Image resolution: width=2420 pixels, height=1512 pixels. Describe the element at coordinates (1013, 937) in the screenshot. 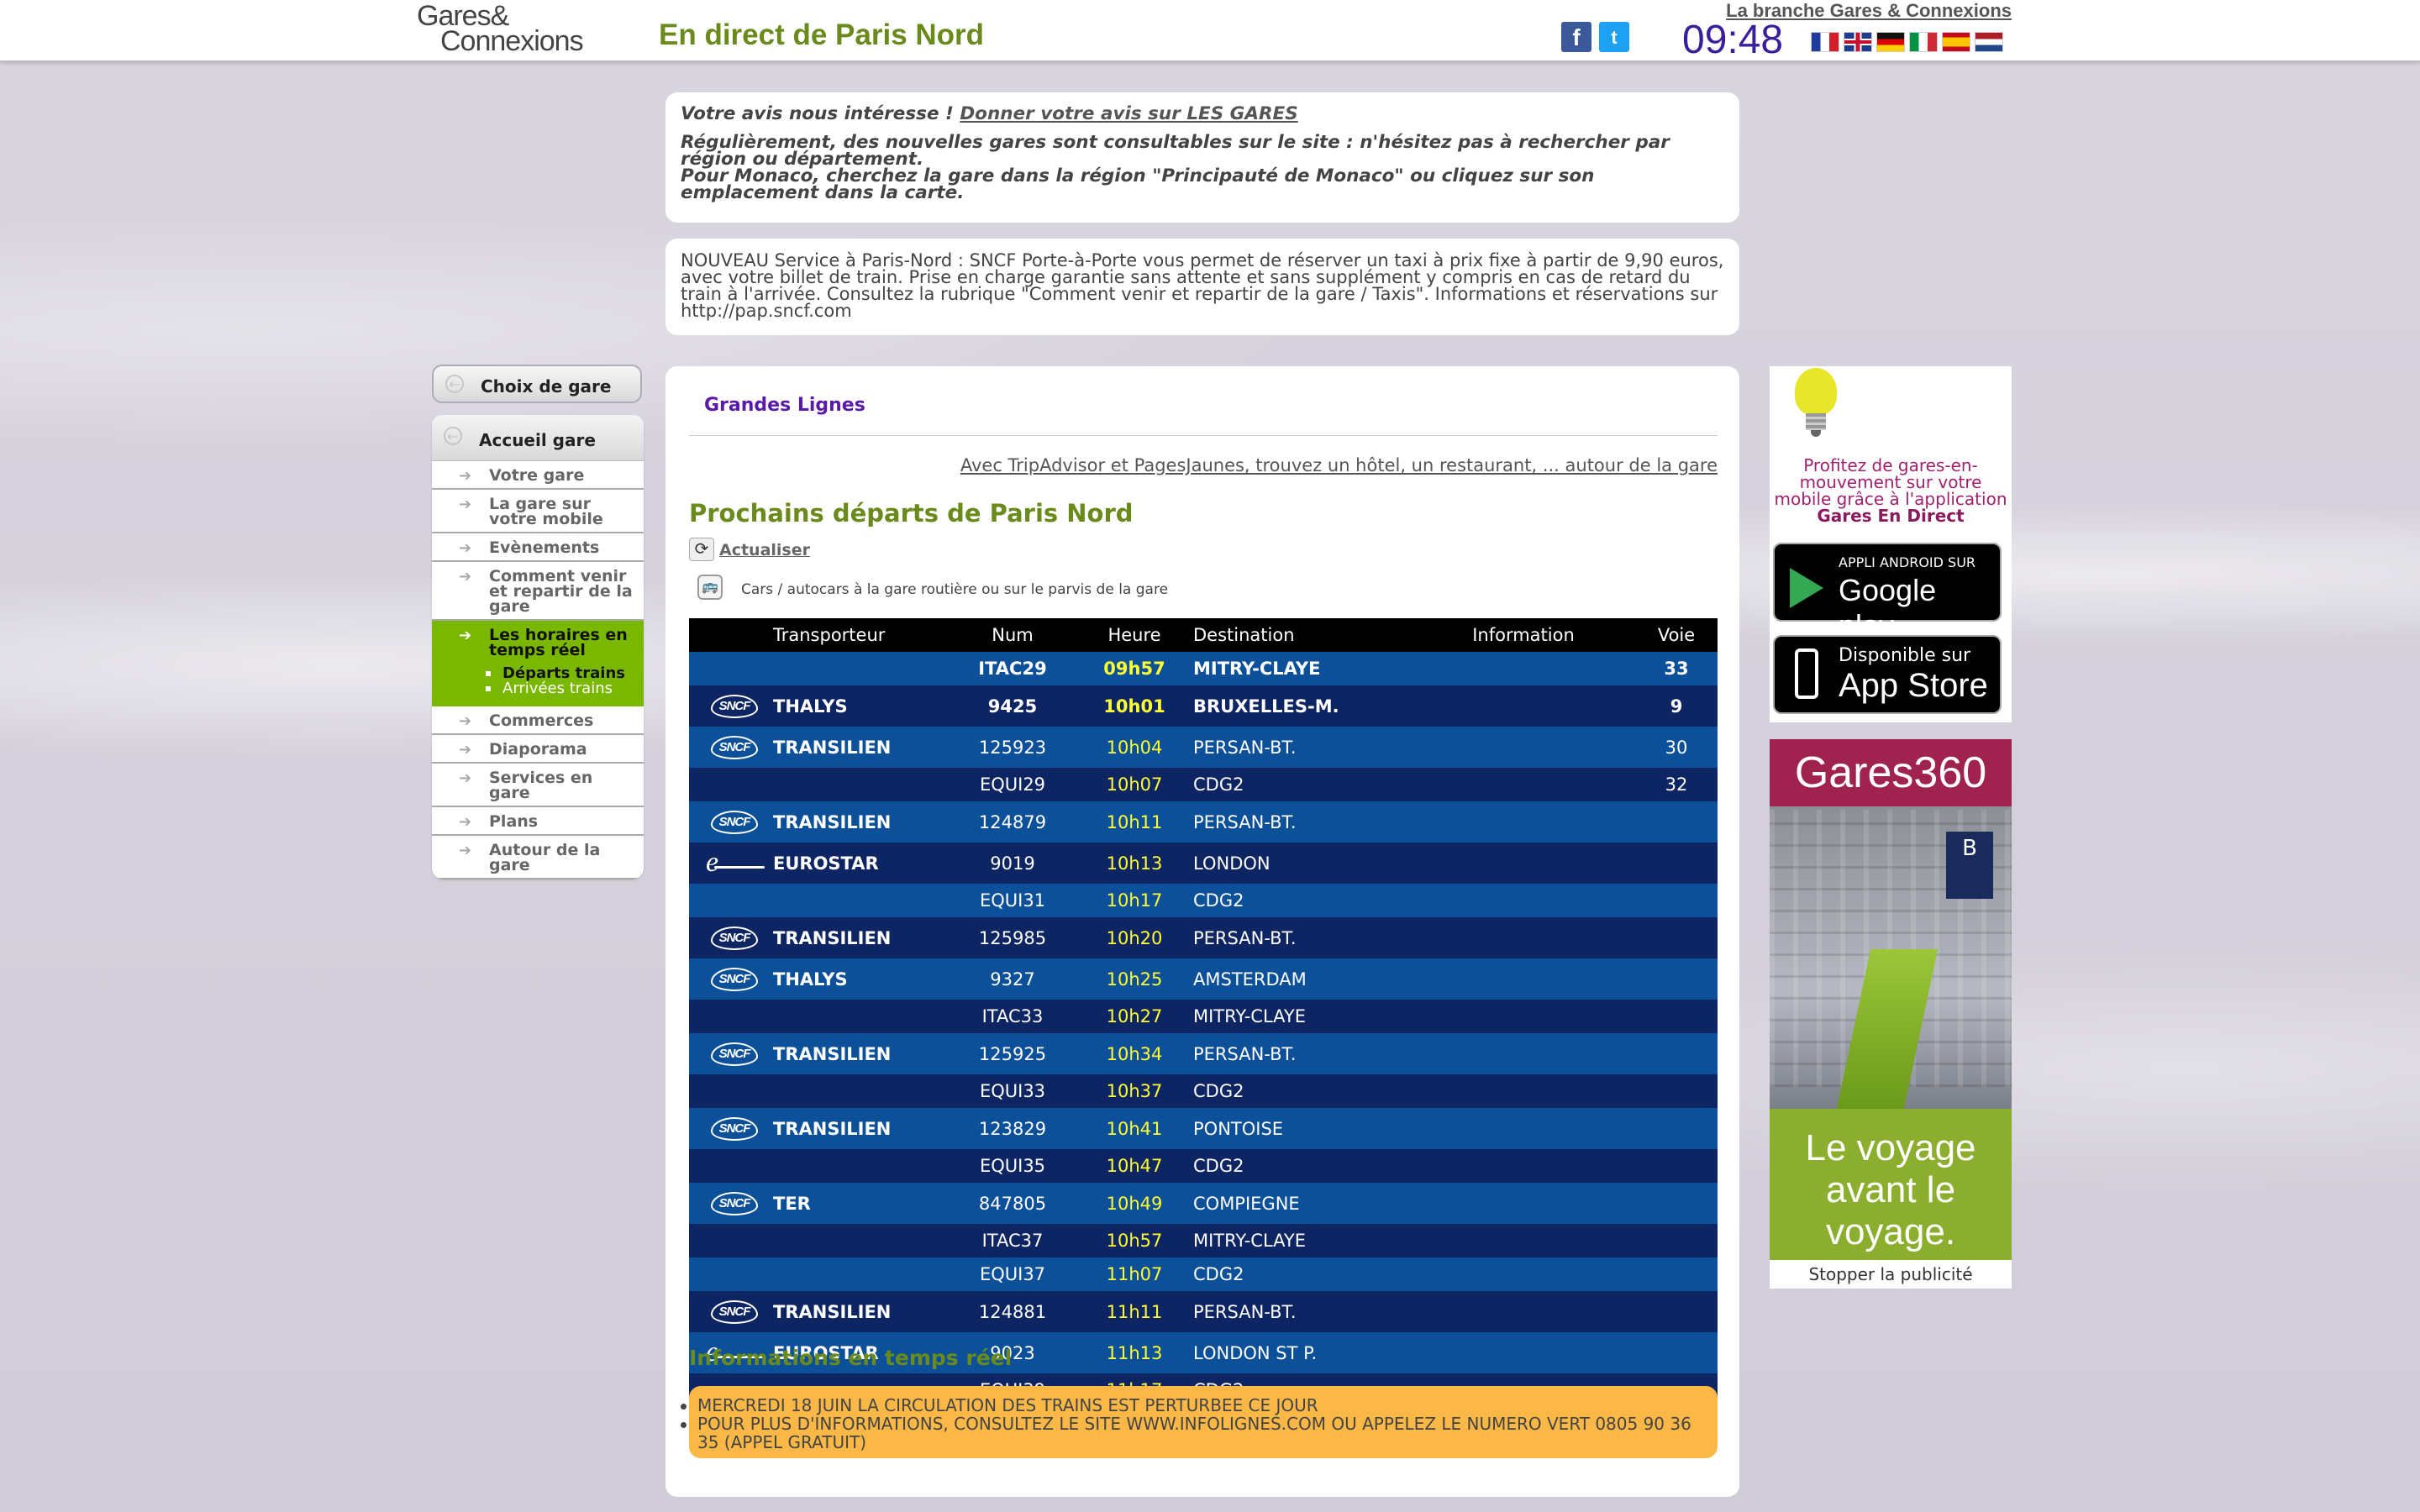

I see `row-num: 125985` at that location.